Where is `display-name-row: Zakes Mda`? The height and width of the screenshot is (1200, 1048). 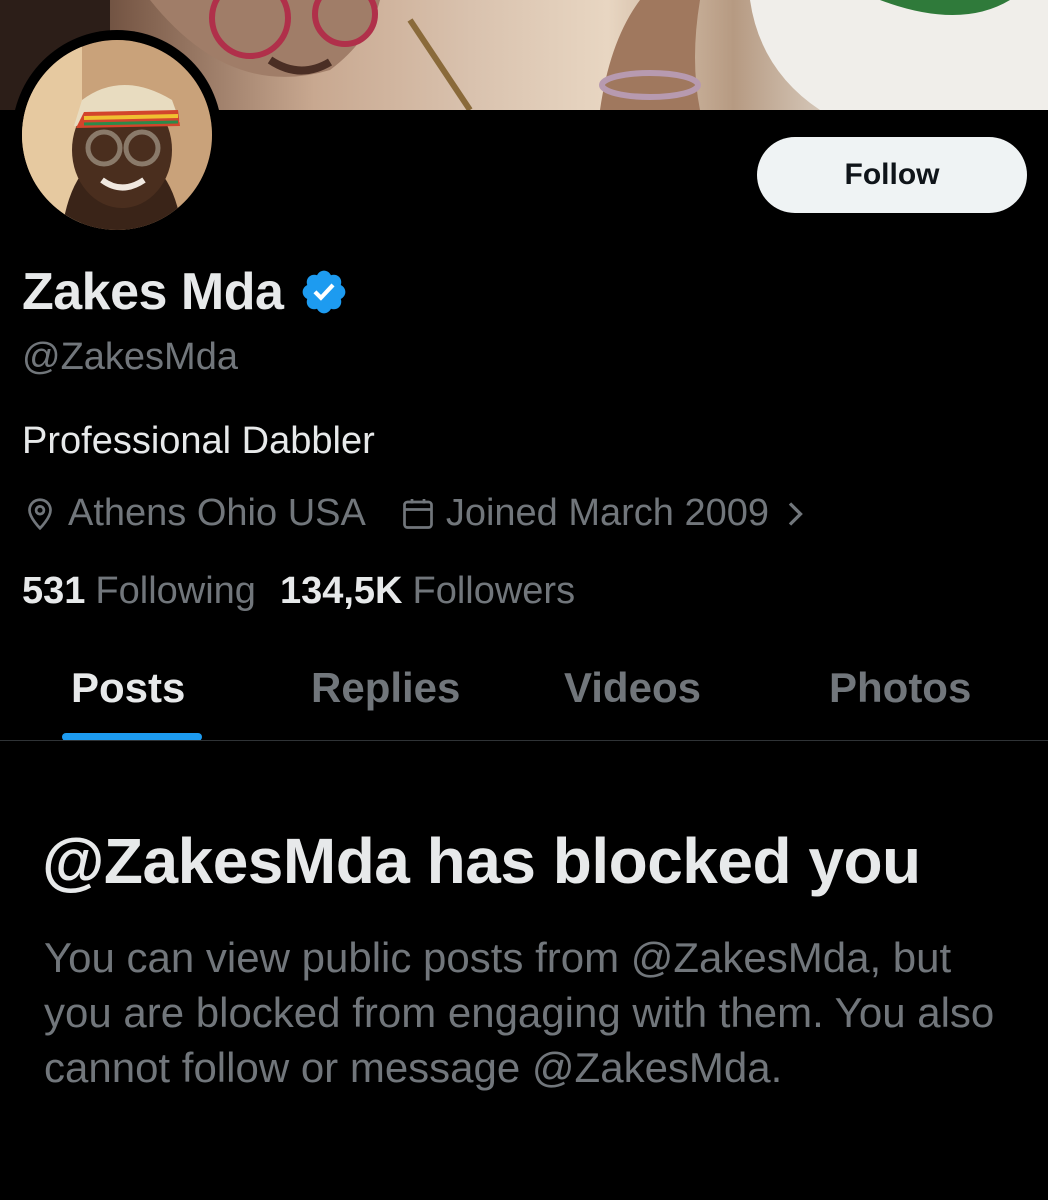
display-name-row: Zakes Mda is located at coordinates (185, 292).